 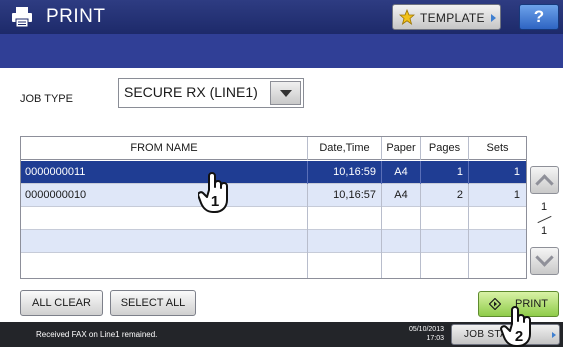 What do you see at coordinates (164, 195) in the screenshot?
I see `from-name-cell: 0000000010` at bounding box center [164, 195].